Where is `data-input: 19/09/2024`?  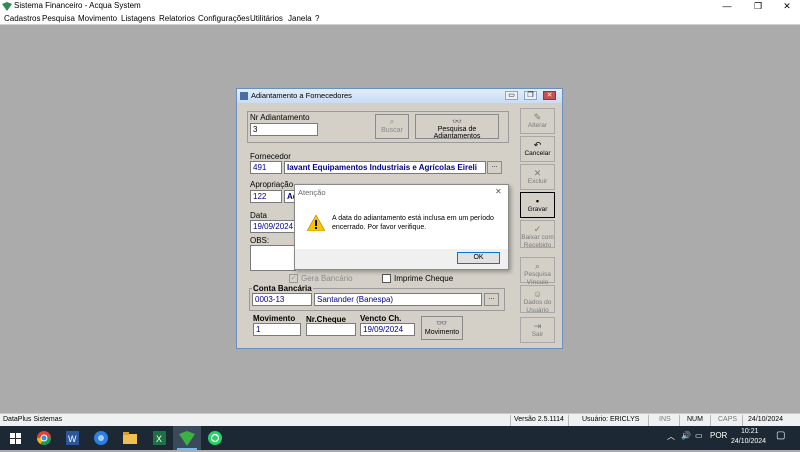
data-input: 19/09/2024 is located at coordinates (273, 226).